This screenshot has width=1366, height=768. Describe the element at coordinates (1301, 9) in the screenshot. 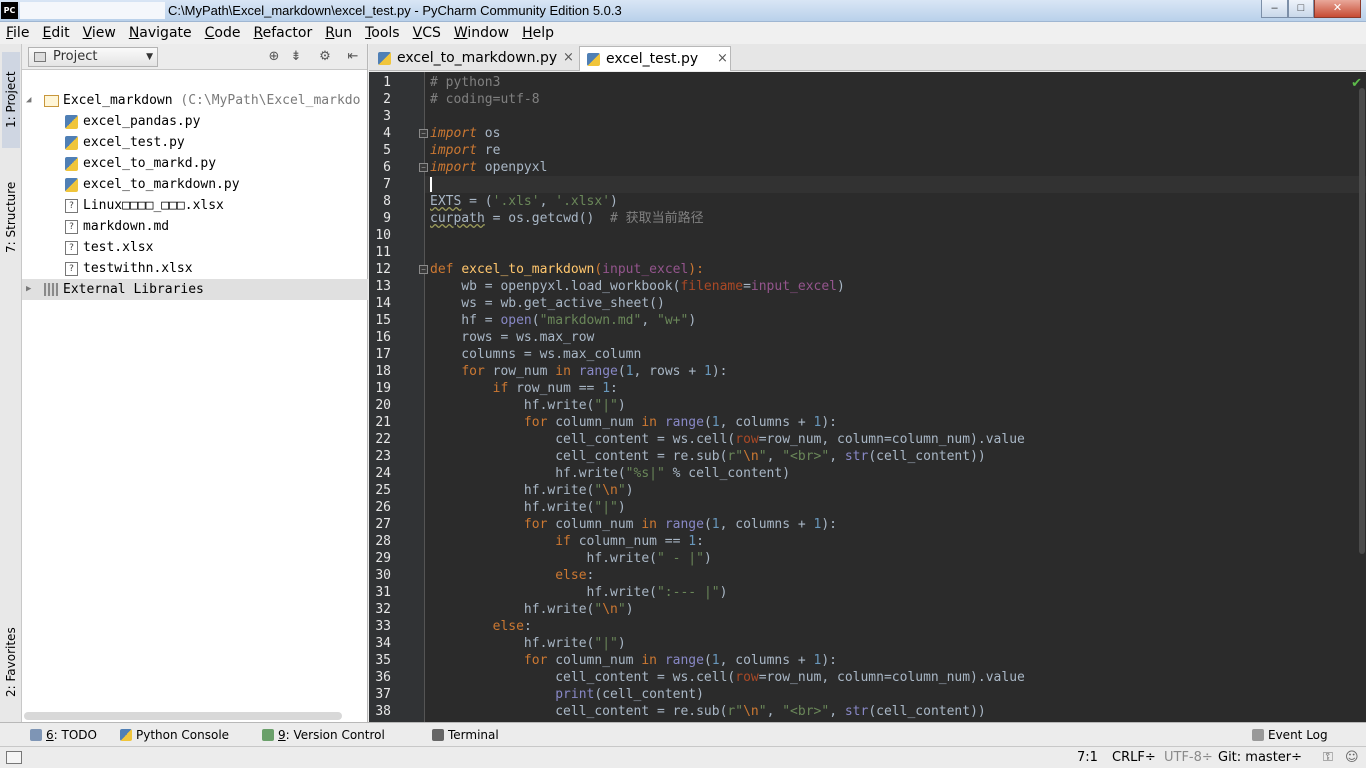

I see `maximize-button: □` at that location.